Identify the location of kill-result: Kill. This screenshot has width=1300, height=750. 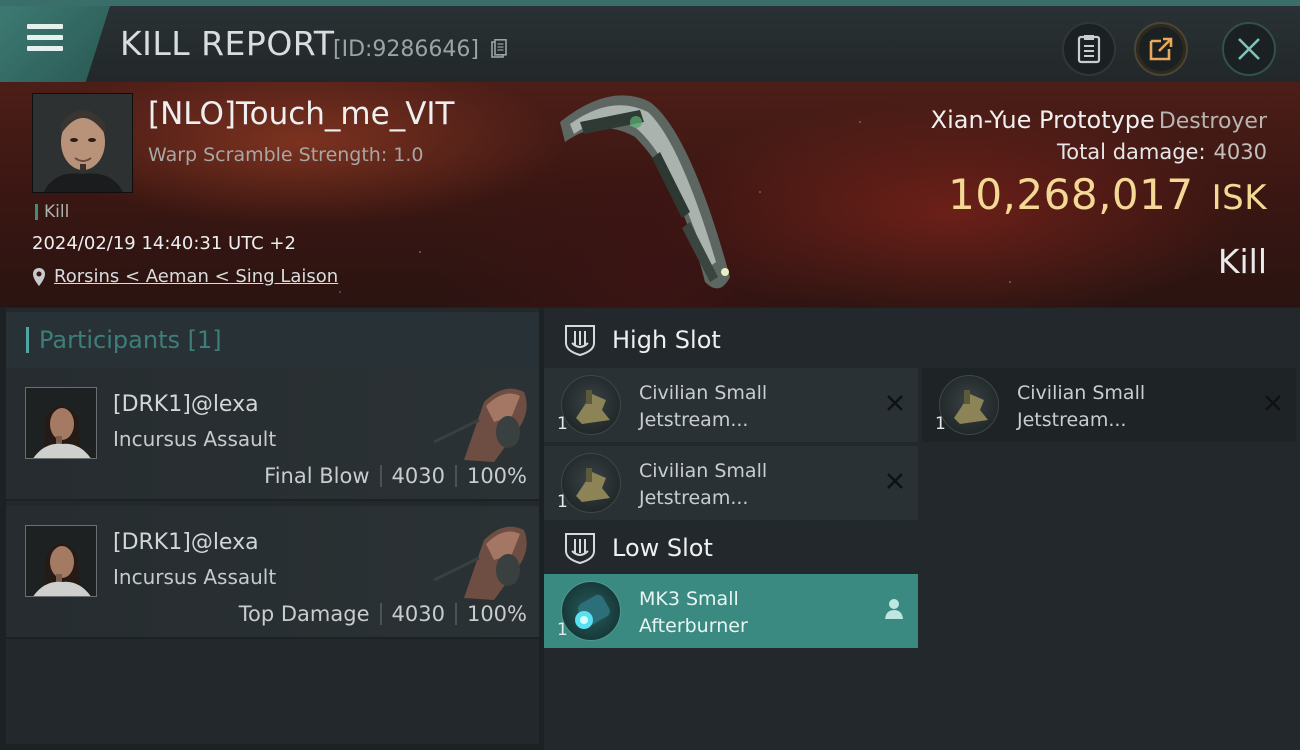
(1242, 261).